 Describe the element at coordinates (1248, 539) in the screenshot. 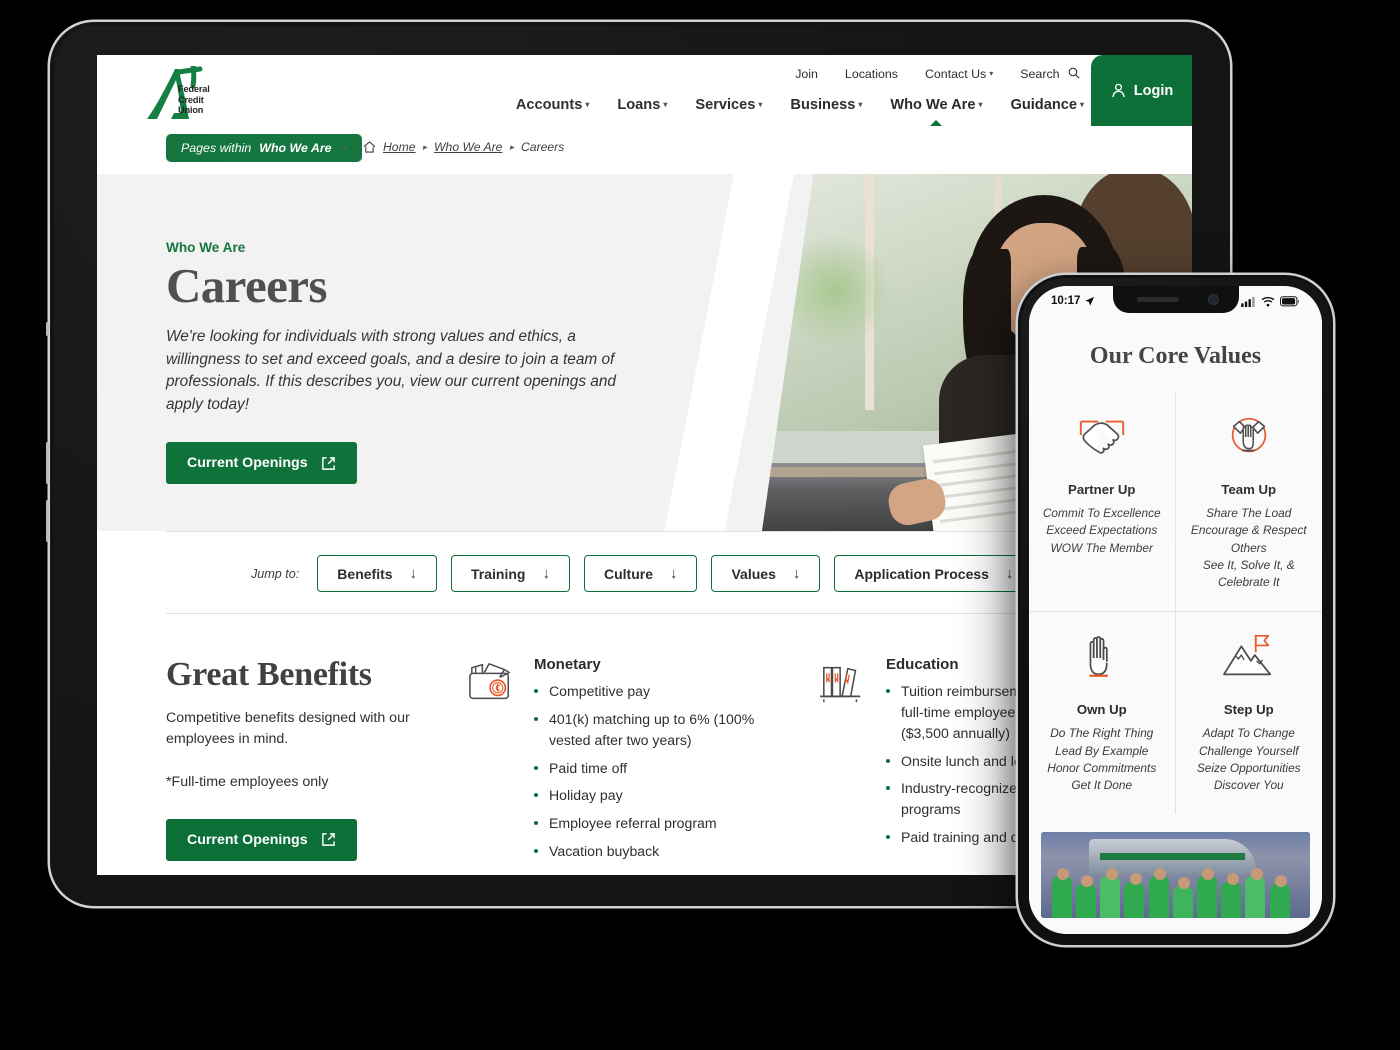

I see `core-value-line: Encourage & Respect Others` at that location.